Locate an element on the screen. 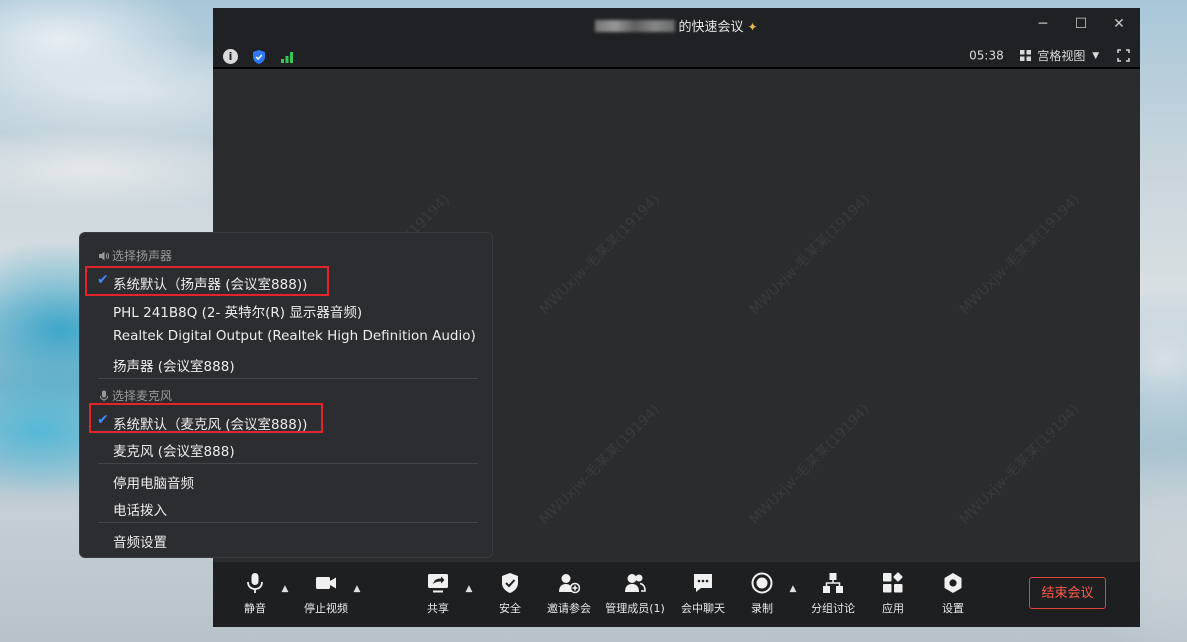  share-screen-icon is located at coordinates (438, 583).